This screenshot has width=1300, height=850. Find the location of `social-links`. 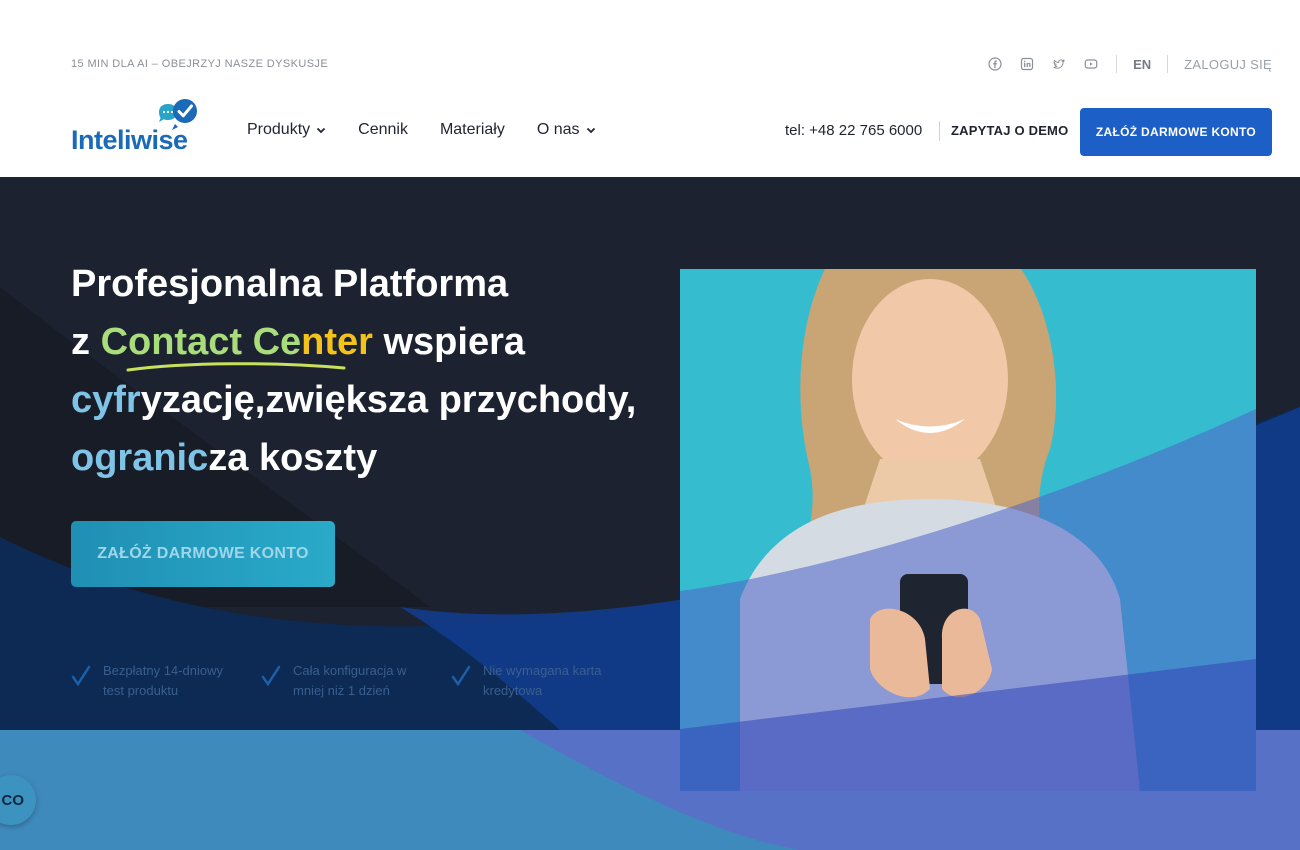

social-links is located at coordinates (1051, 64).